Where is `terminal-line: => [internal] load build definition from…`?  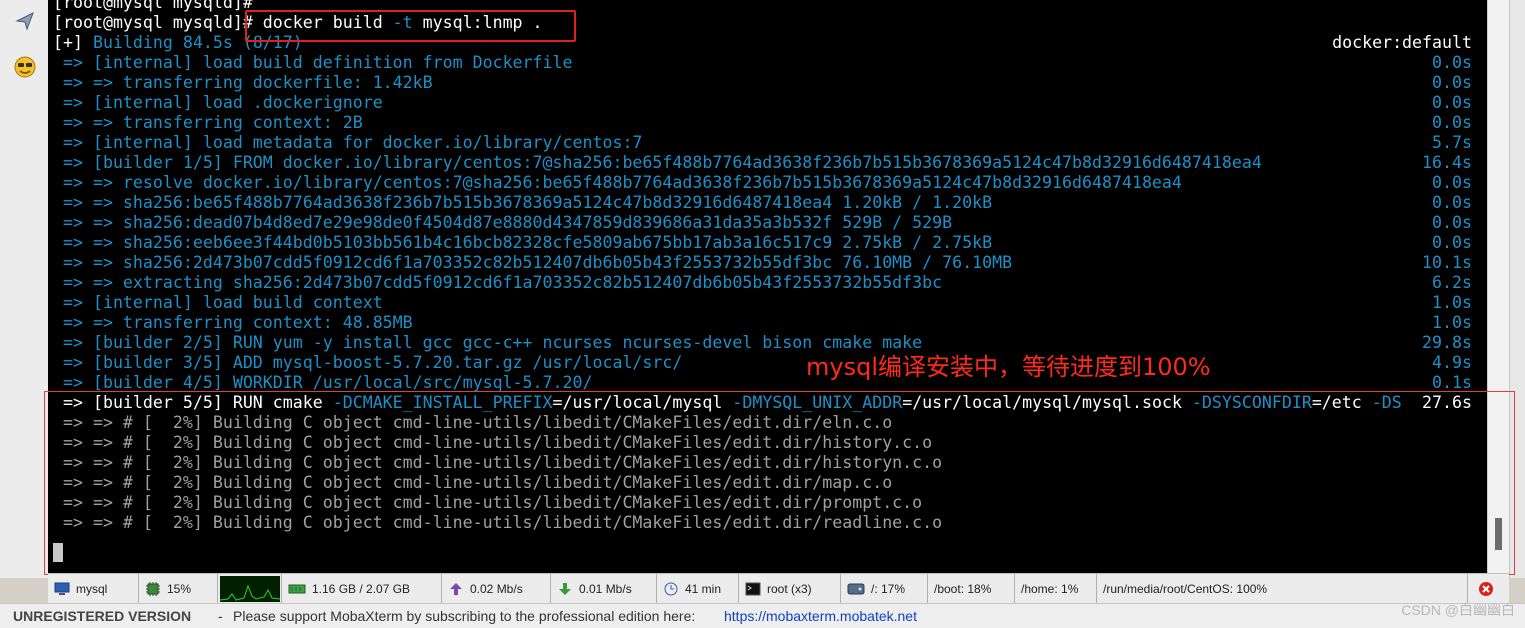 terminal-line: => [internal] load build definition from… is located at coordinates (313, 63).